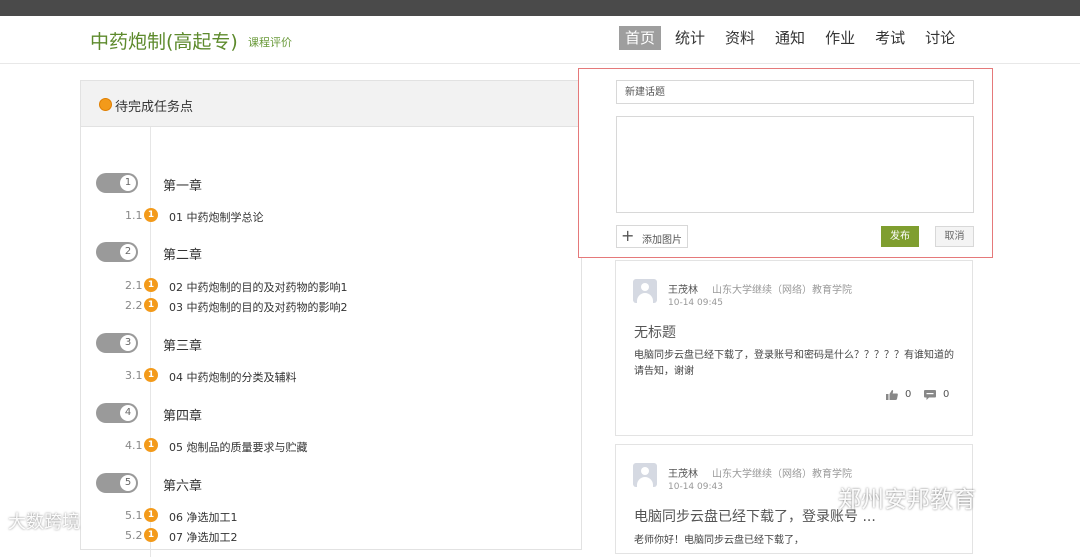 Image resolution: width=1080 pixels, height=557 pixels. I want to click on task-panel-title: 待完成任务点, so click(154, 107).